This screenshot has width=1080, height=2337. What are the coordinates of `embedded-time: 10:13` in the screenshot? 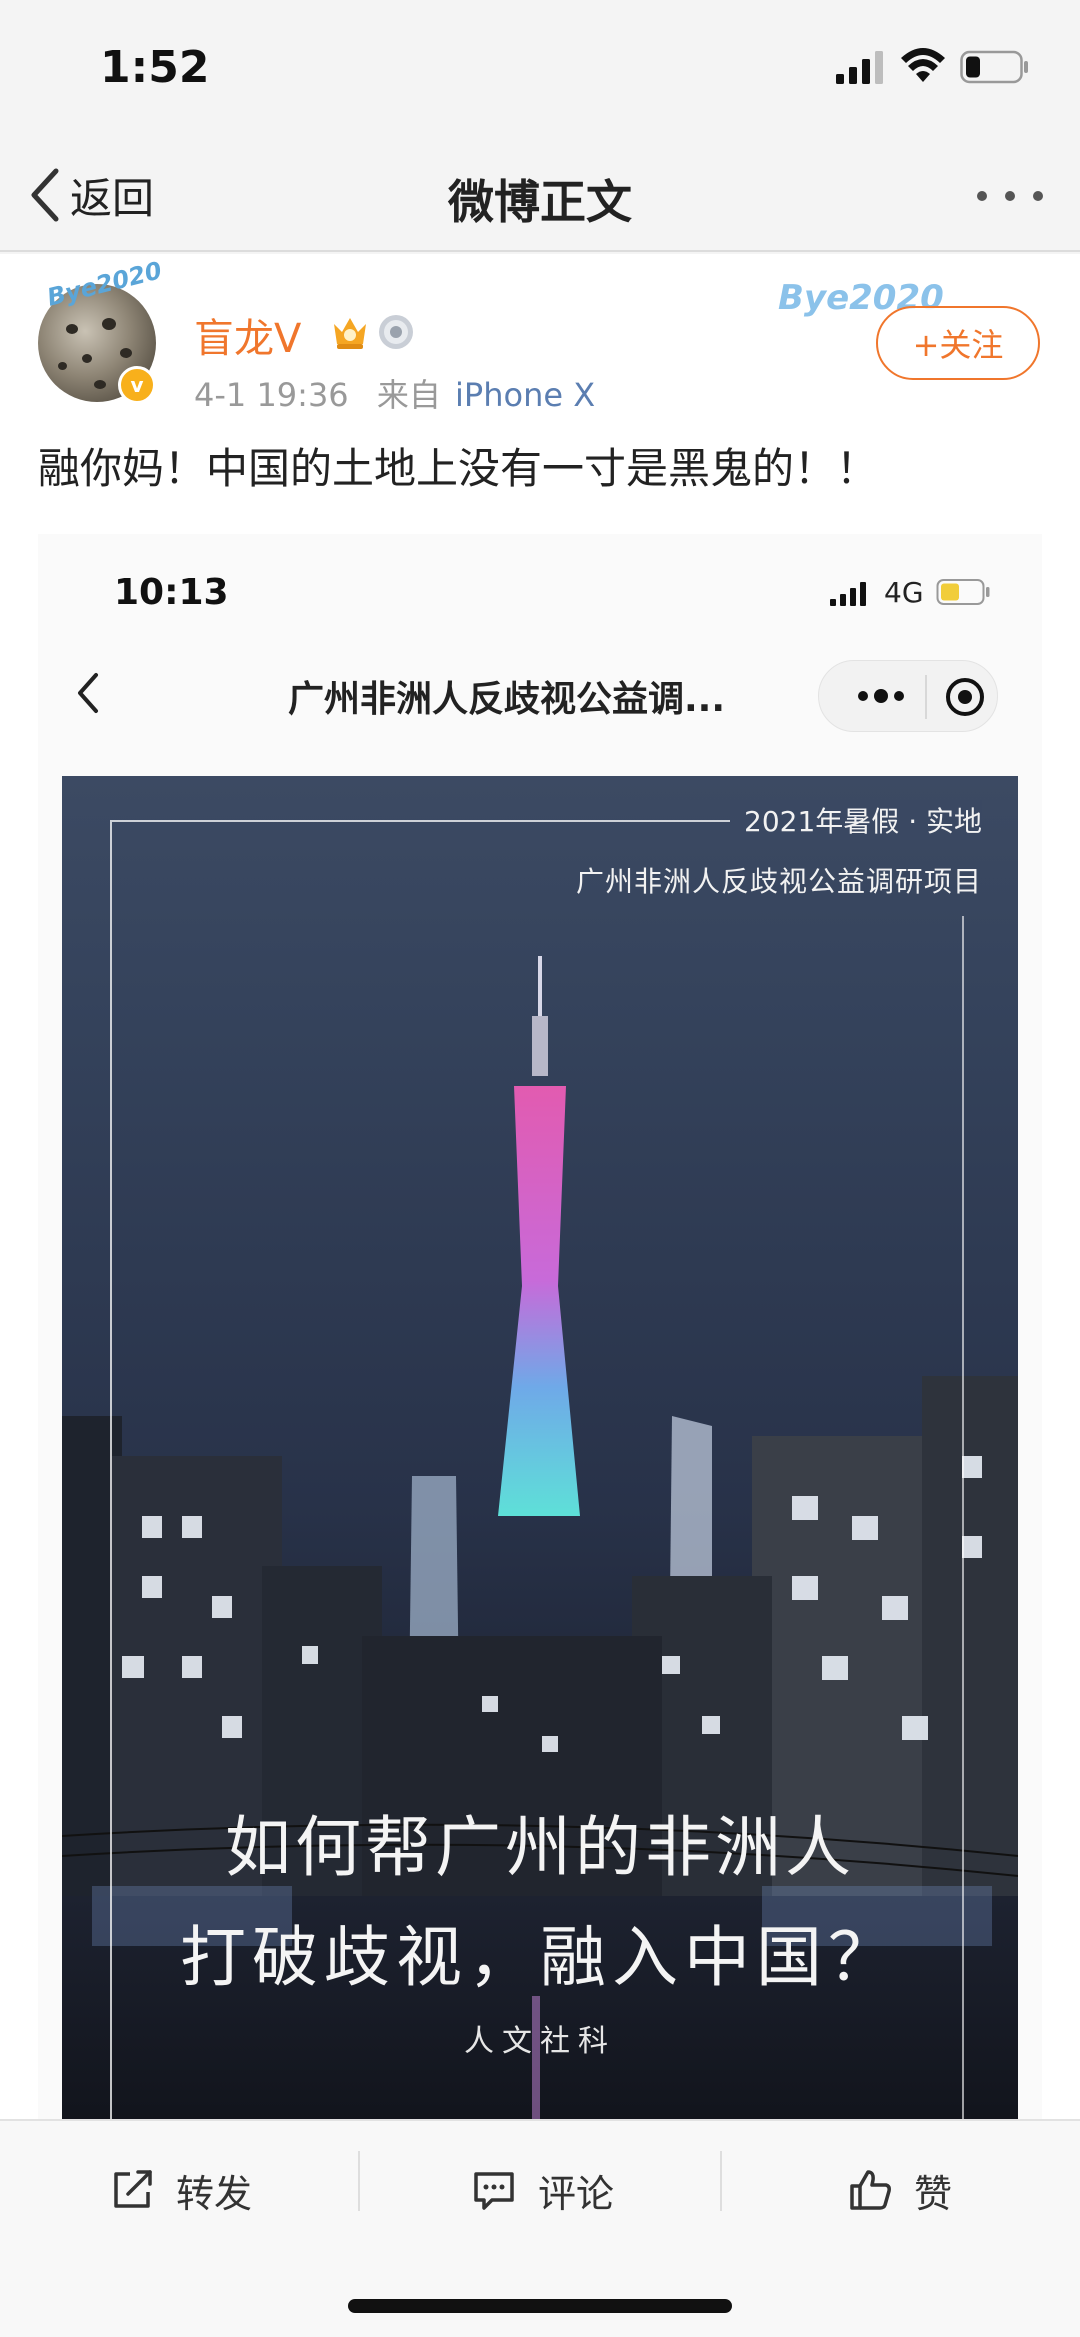 It's located at (171, 592).